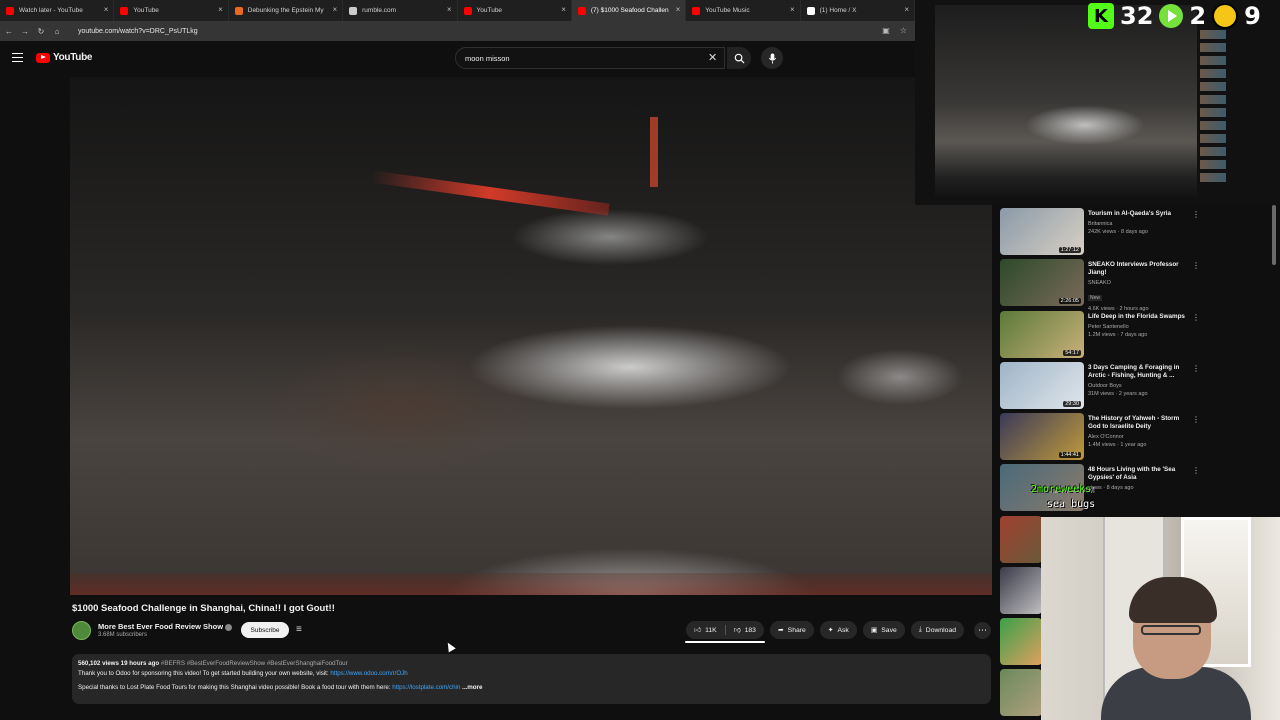 The height and width of the screenshot is (720, 1280). I want to click on video-title: Life Deep in the Florida Swamps, so click(1140, 317).